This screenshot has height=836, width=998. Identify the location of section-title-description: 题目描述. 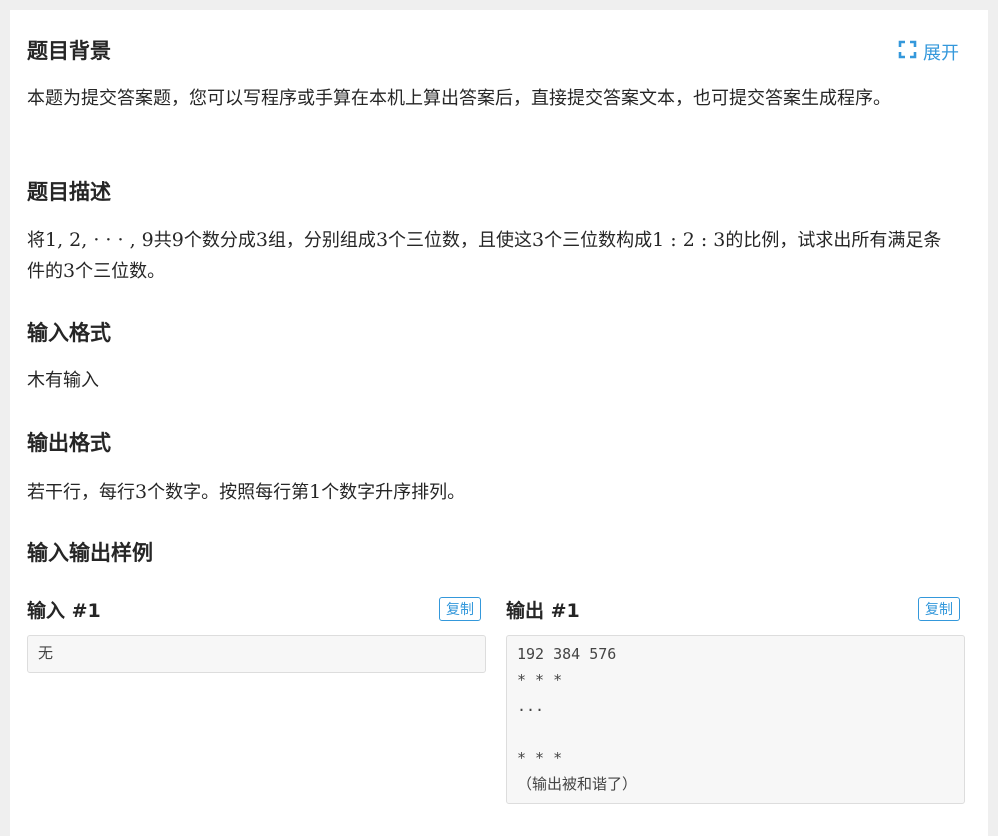
(69, 192).